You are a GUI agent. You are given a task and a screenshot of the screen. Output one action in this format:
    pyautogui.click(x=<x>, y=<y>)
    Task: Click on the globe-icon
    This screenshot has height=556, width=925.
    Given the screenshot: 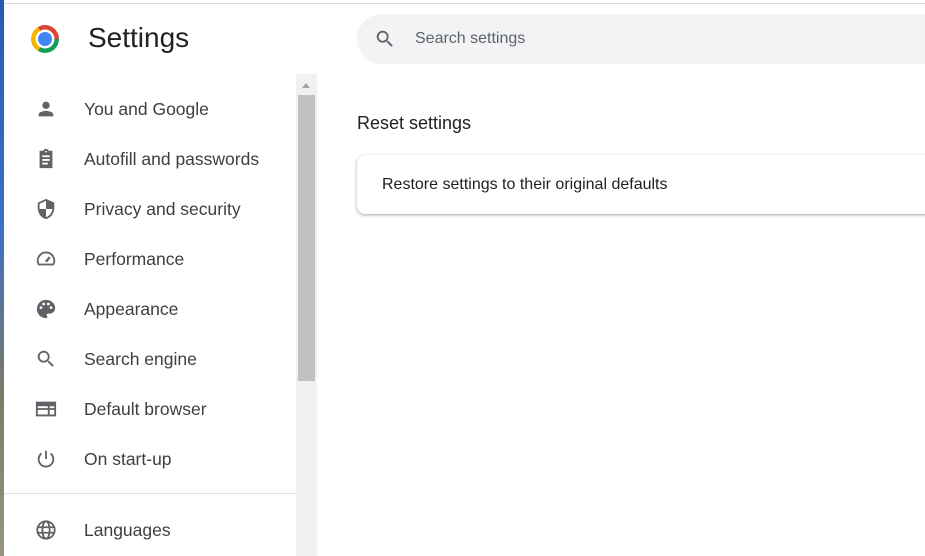 What is the action you would take?
    pyautogui.click(x=46, y=530)
    